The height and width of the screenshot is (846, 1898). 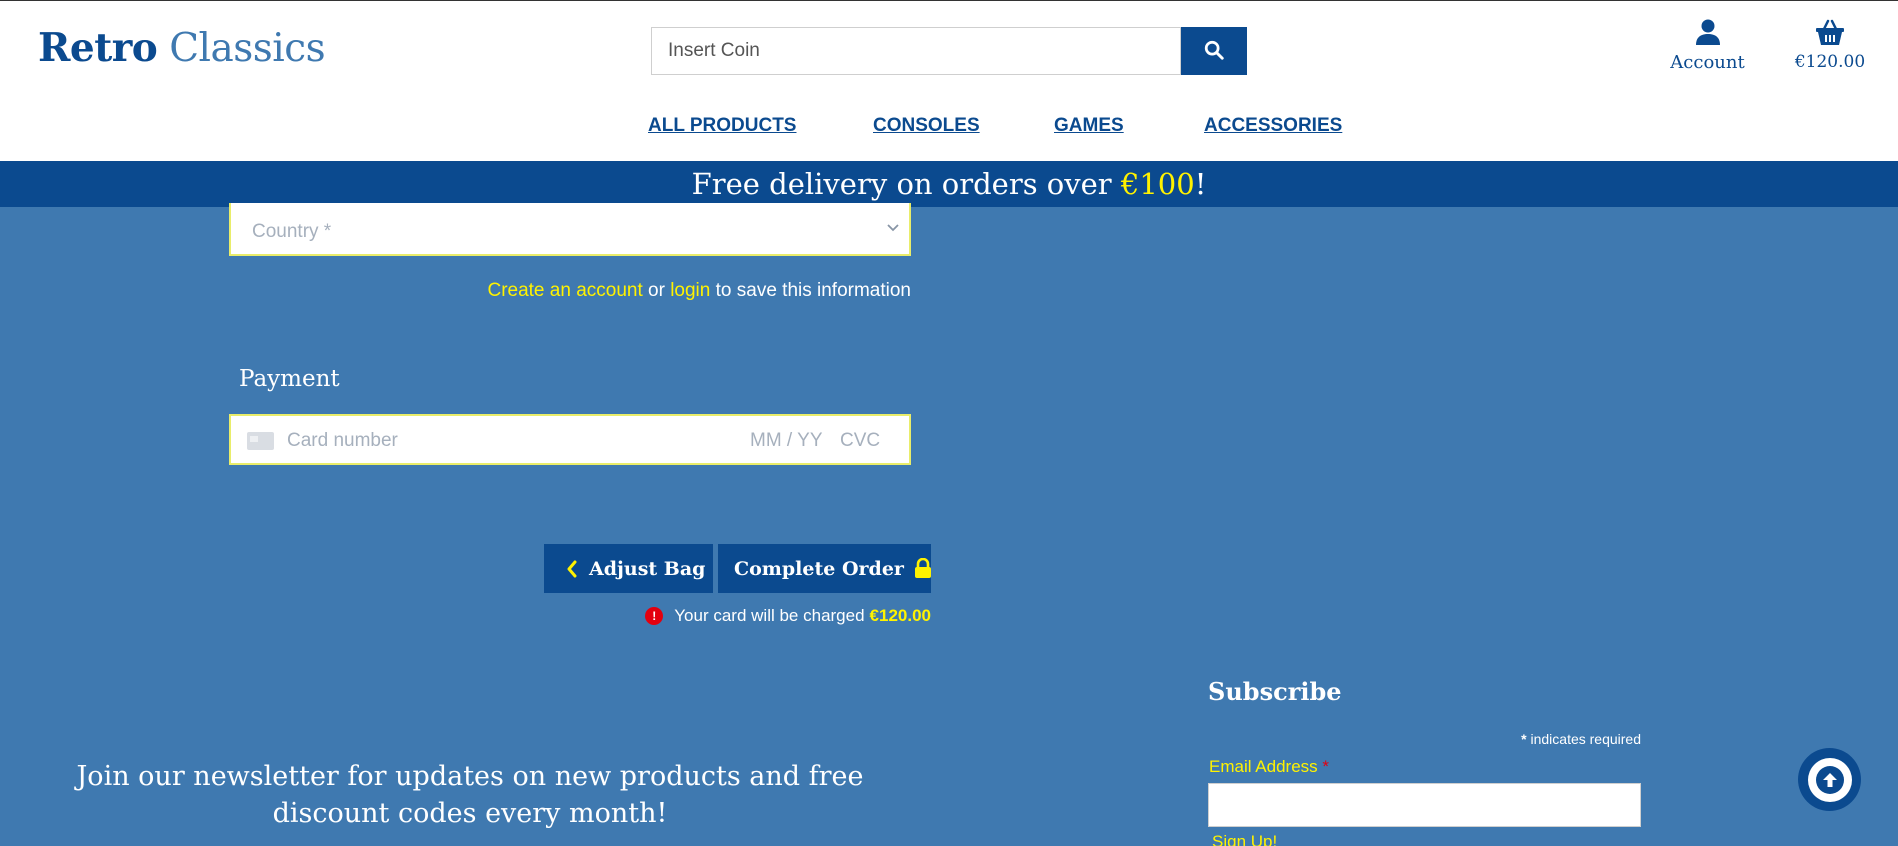 What do you see at coordinates (1326, 766) in the screenshot?
I see `email-required-star: *` at bounding box center [1326, 766].